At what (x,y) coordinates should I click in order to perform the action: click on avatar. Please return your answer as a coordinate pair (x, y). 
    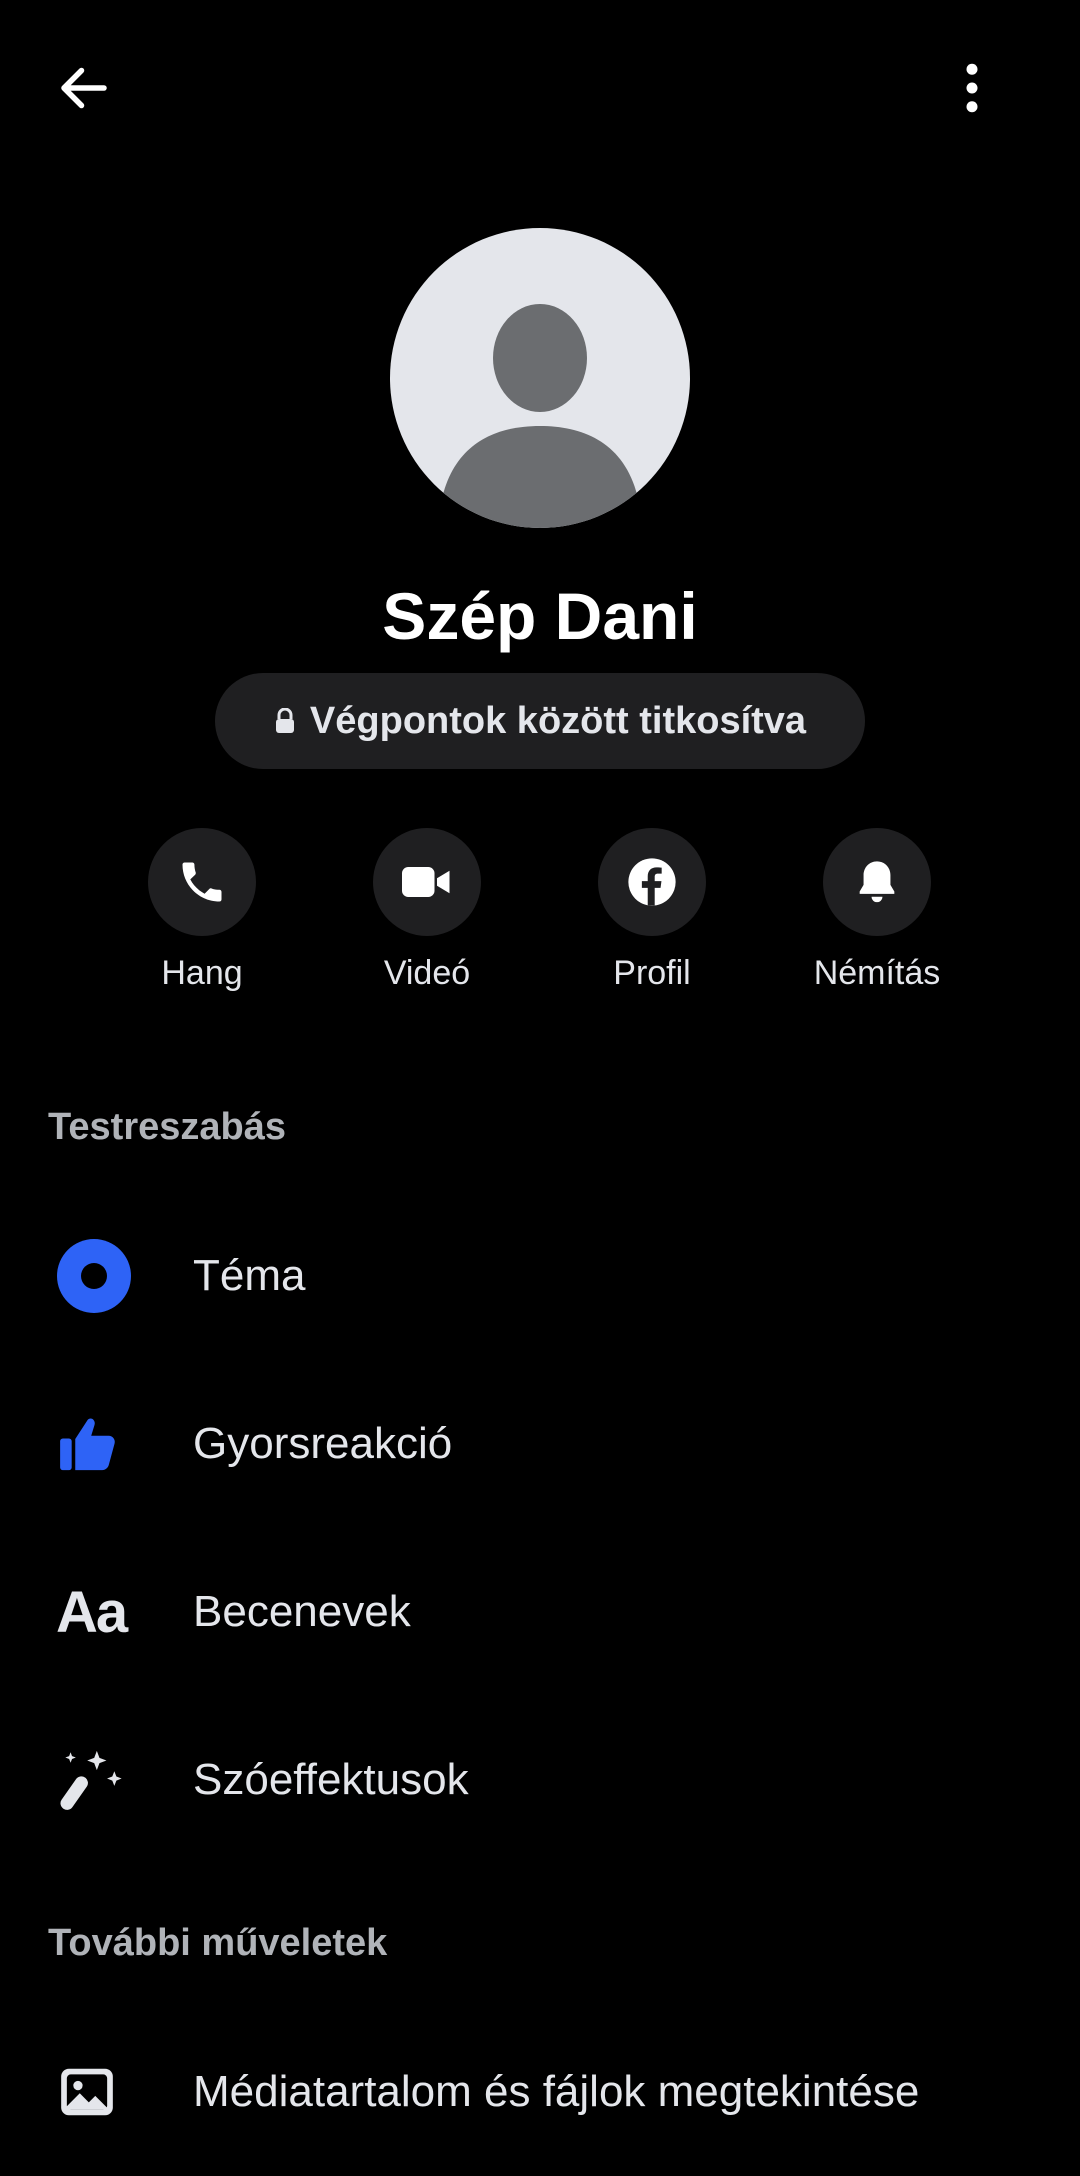
    Looking at the image, I should click on (540, 378).